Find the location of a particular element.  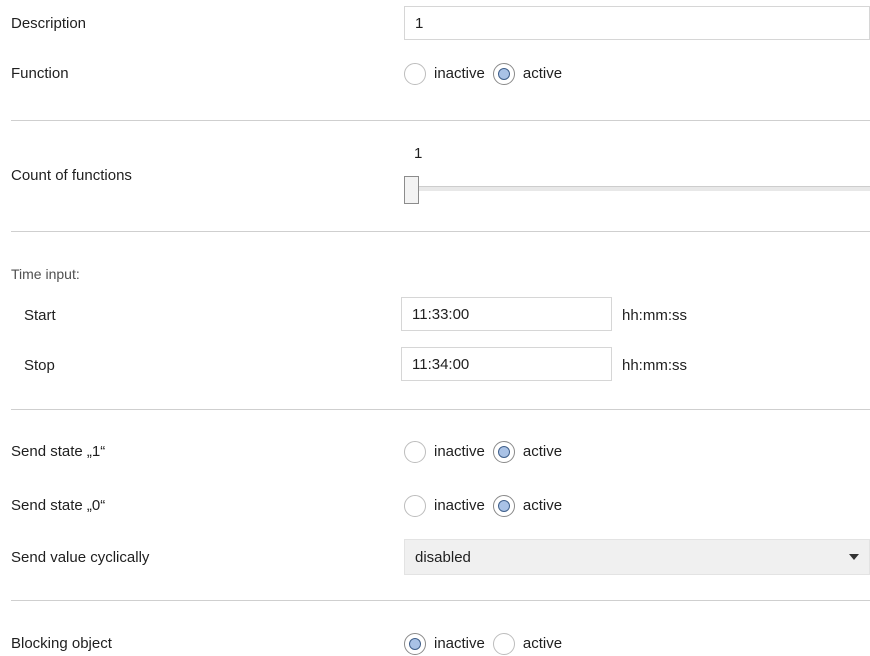

send-state-0-active-radio is located at coordinates (503, 506).